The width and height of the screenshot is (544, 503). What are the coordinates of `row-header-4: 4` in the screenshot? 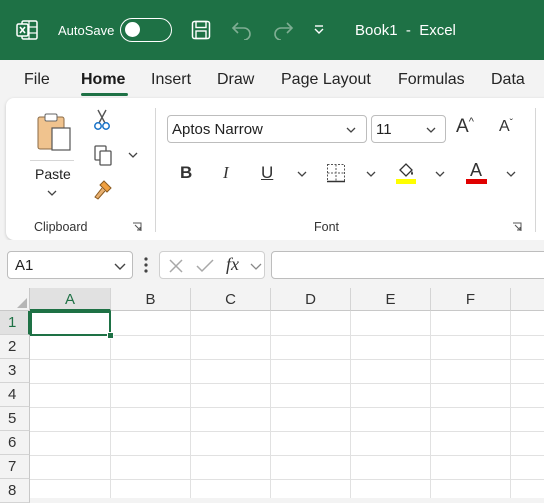 It's located at (15, 395).